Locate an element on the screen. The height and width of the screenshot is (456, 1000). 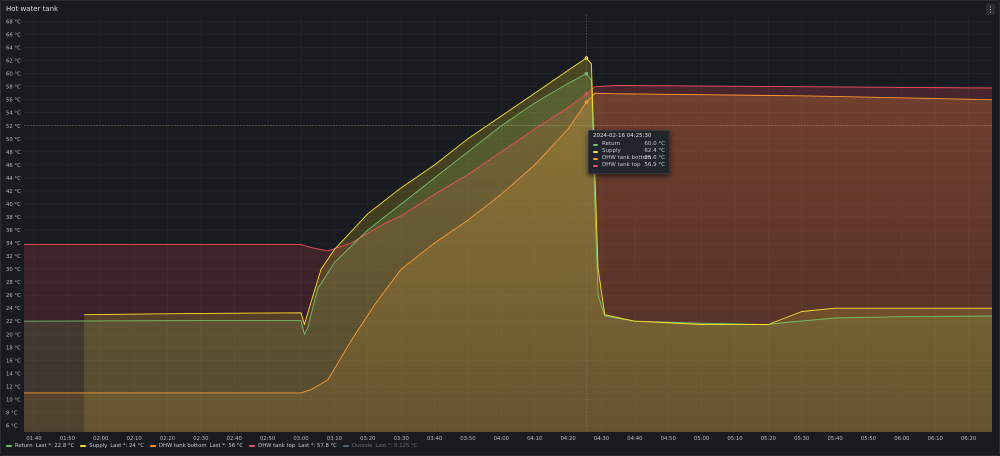
y-tick-label: 14 °C is located at coordinates (13, 374).